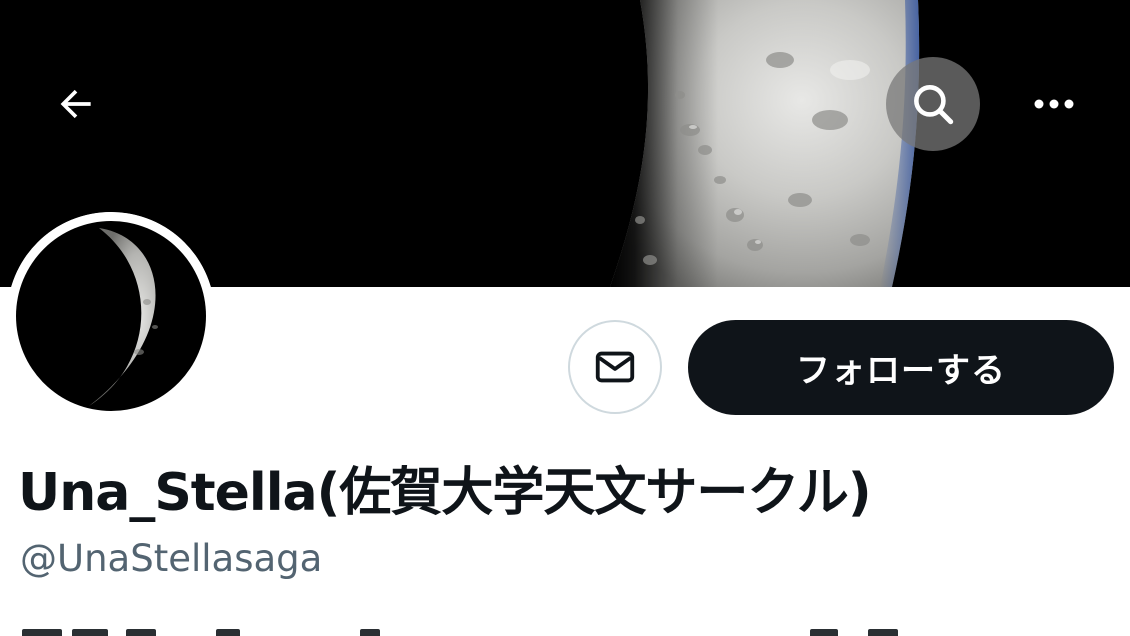 The height and width of the screenshot is (636, 1130). I want to click on arrow-left-icon, so click(75, 104).